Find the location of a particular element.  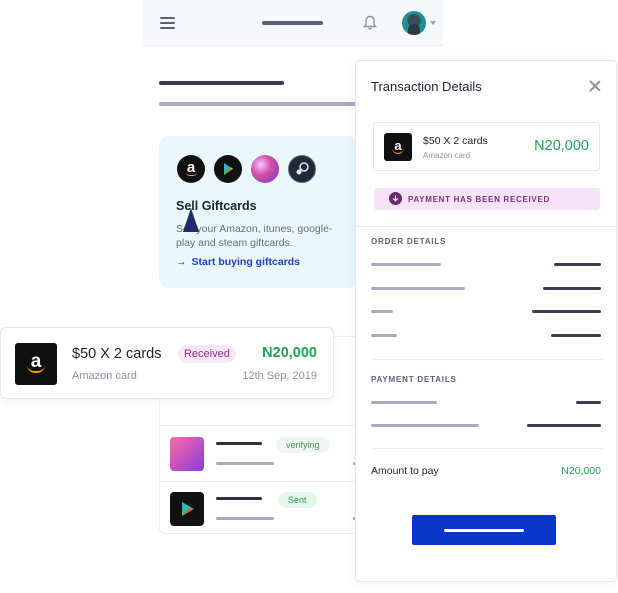

transaction-summary: a $50 X 2 cards Amazon card N20,000 is located at coordinates (486, 146).